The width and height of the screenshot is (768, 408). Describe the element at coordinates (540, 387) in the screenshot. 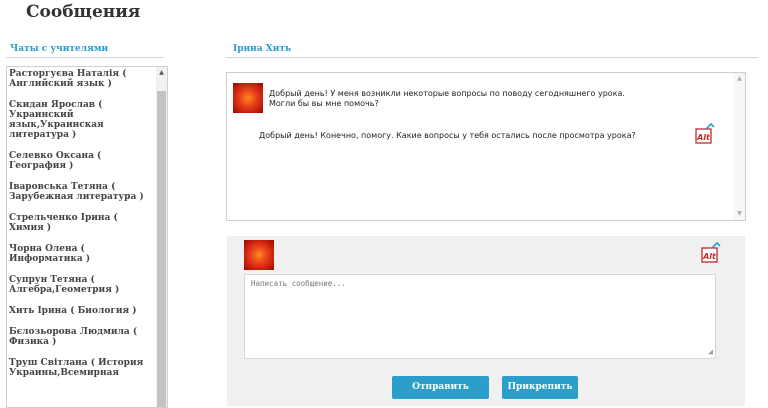

I see `attach-button: Прикрепить` at that location.